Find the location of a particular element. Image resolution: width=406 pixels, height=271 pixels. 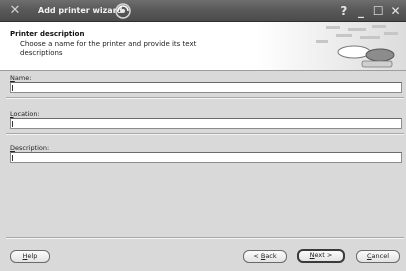

name-label: Name: is located at coordinates (21, 78).